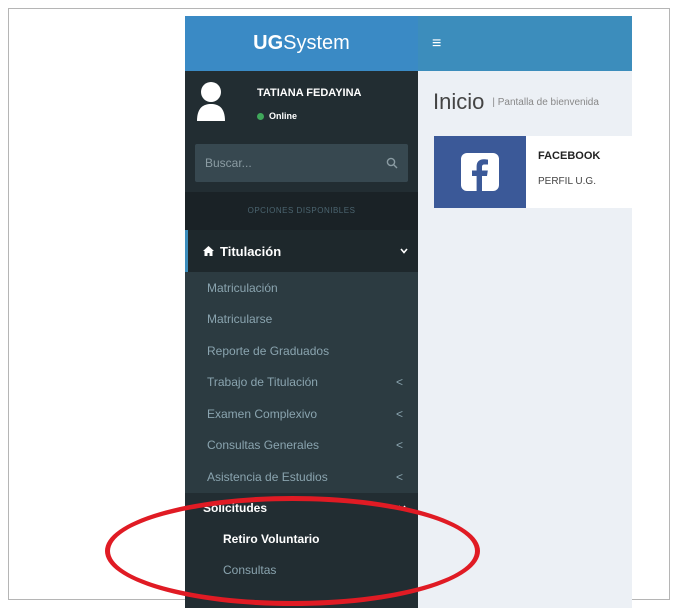 The image size is (679, 608). What do you see at coordinates (459, 101) in the screenshot?
I see `page-title: Inicio` at bounding box center [459, 101].